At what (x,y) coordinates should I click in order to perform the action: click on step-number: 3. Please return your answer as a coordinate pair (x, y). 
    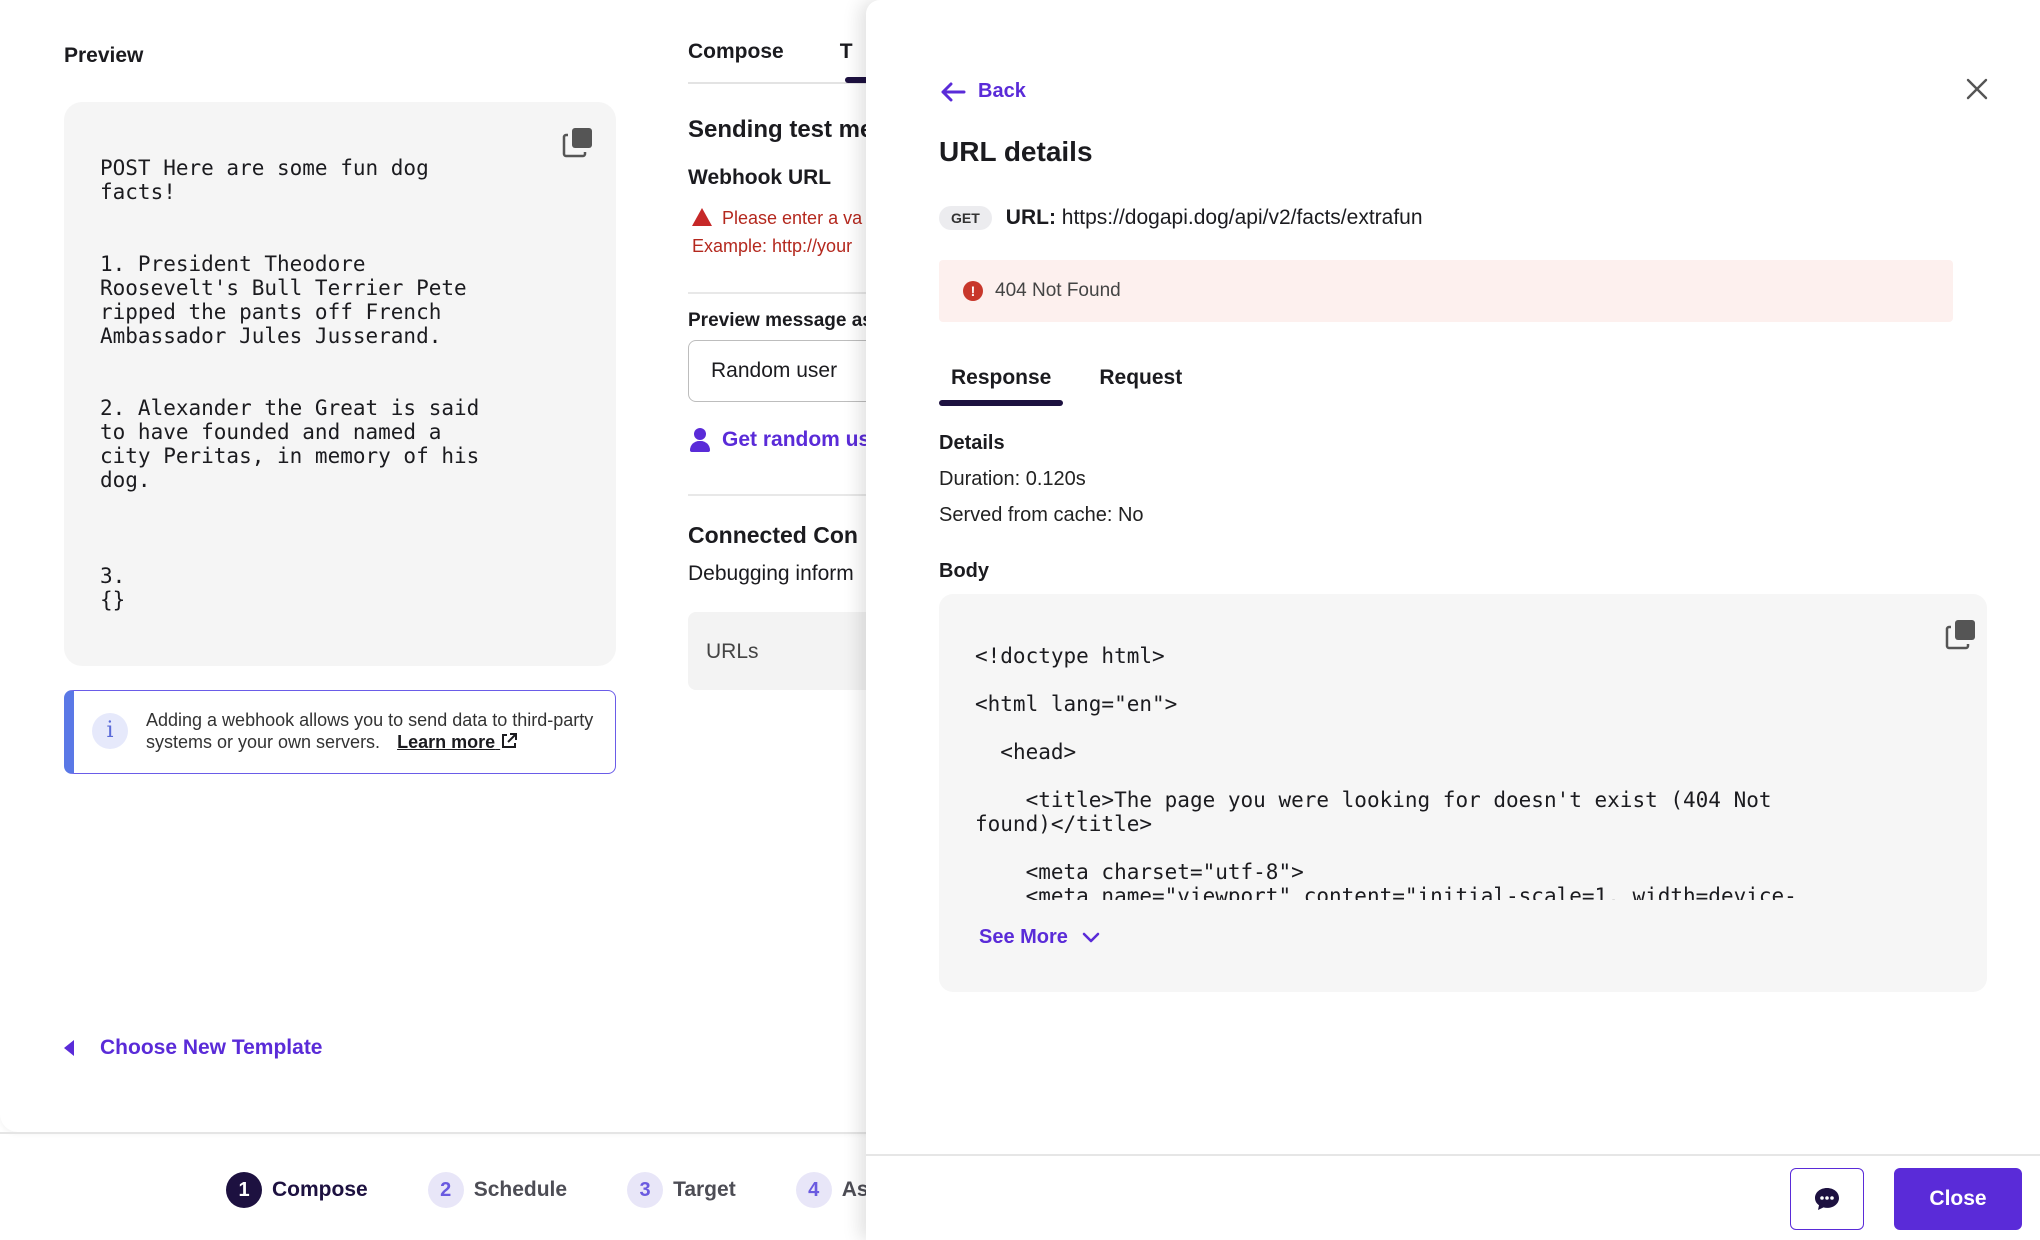
    Looking at the image, I should click on (645, 1190).